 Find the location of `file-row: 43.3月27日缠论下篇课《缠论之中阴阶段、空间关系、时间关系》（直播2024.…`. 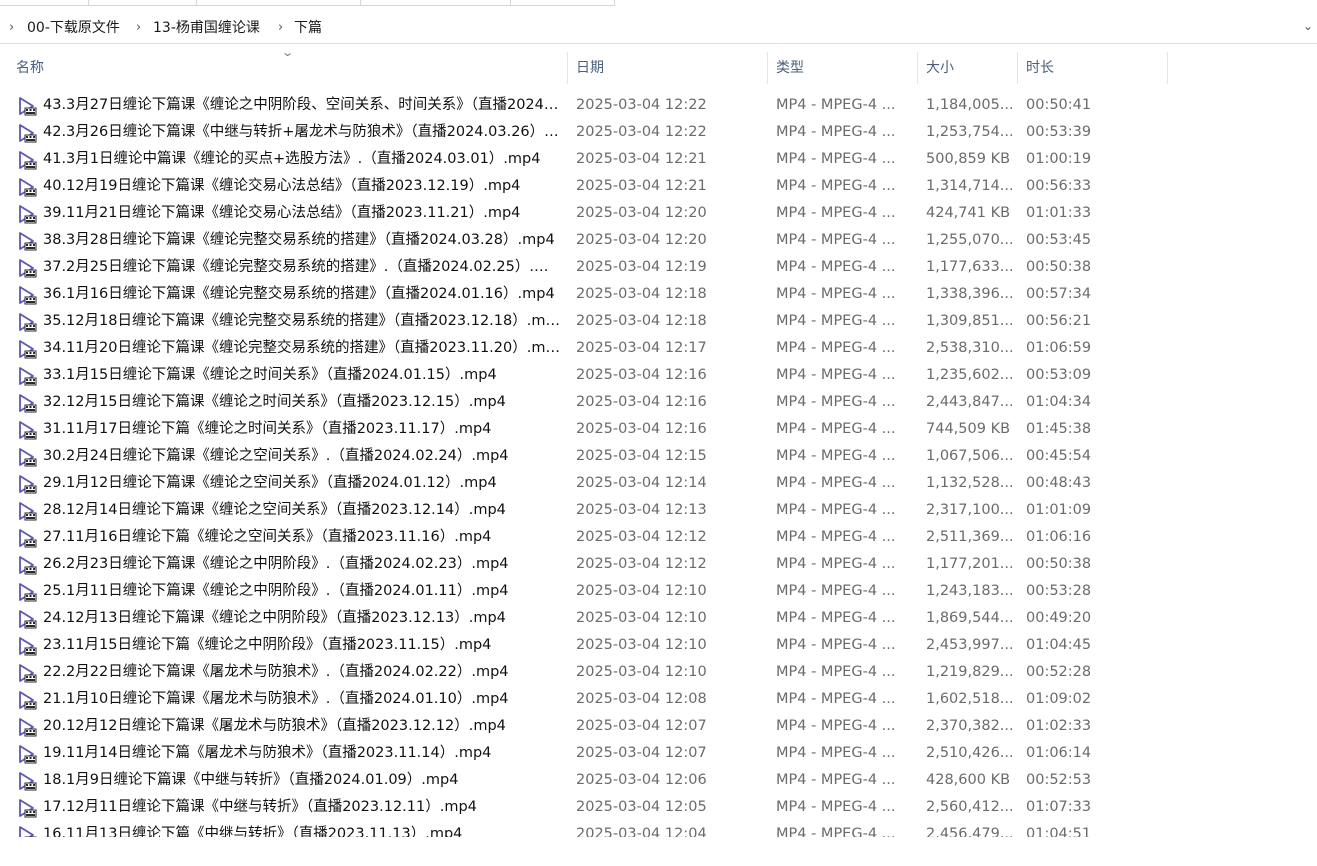

file-row: 43.3月27日缠论下篇课《缠论之中阴阶段、空间关系、时间关系》（直播2024.… is located at coordinates (658, 105).